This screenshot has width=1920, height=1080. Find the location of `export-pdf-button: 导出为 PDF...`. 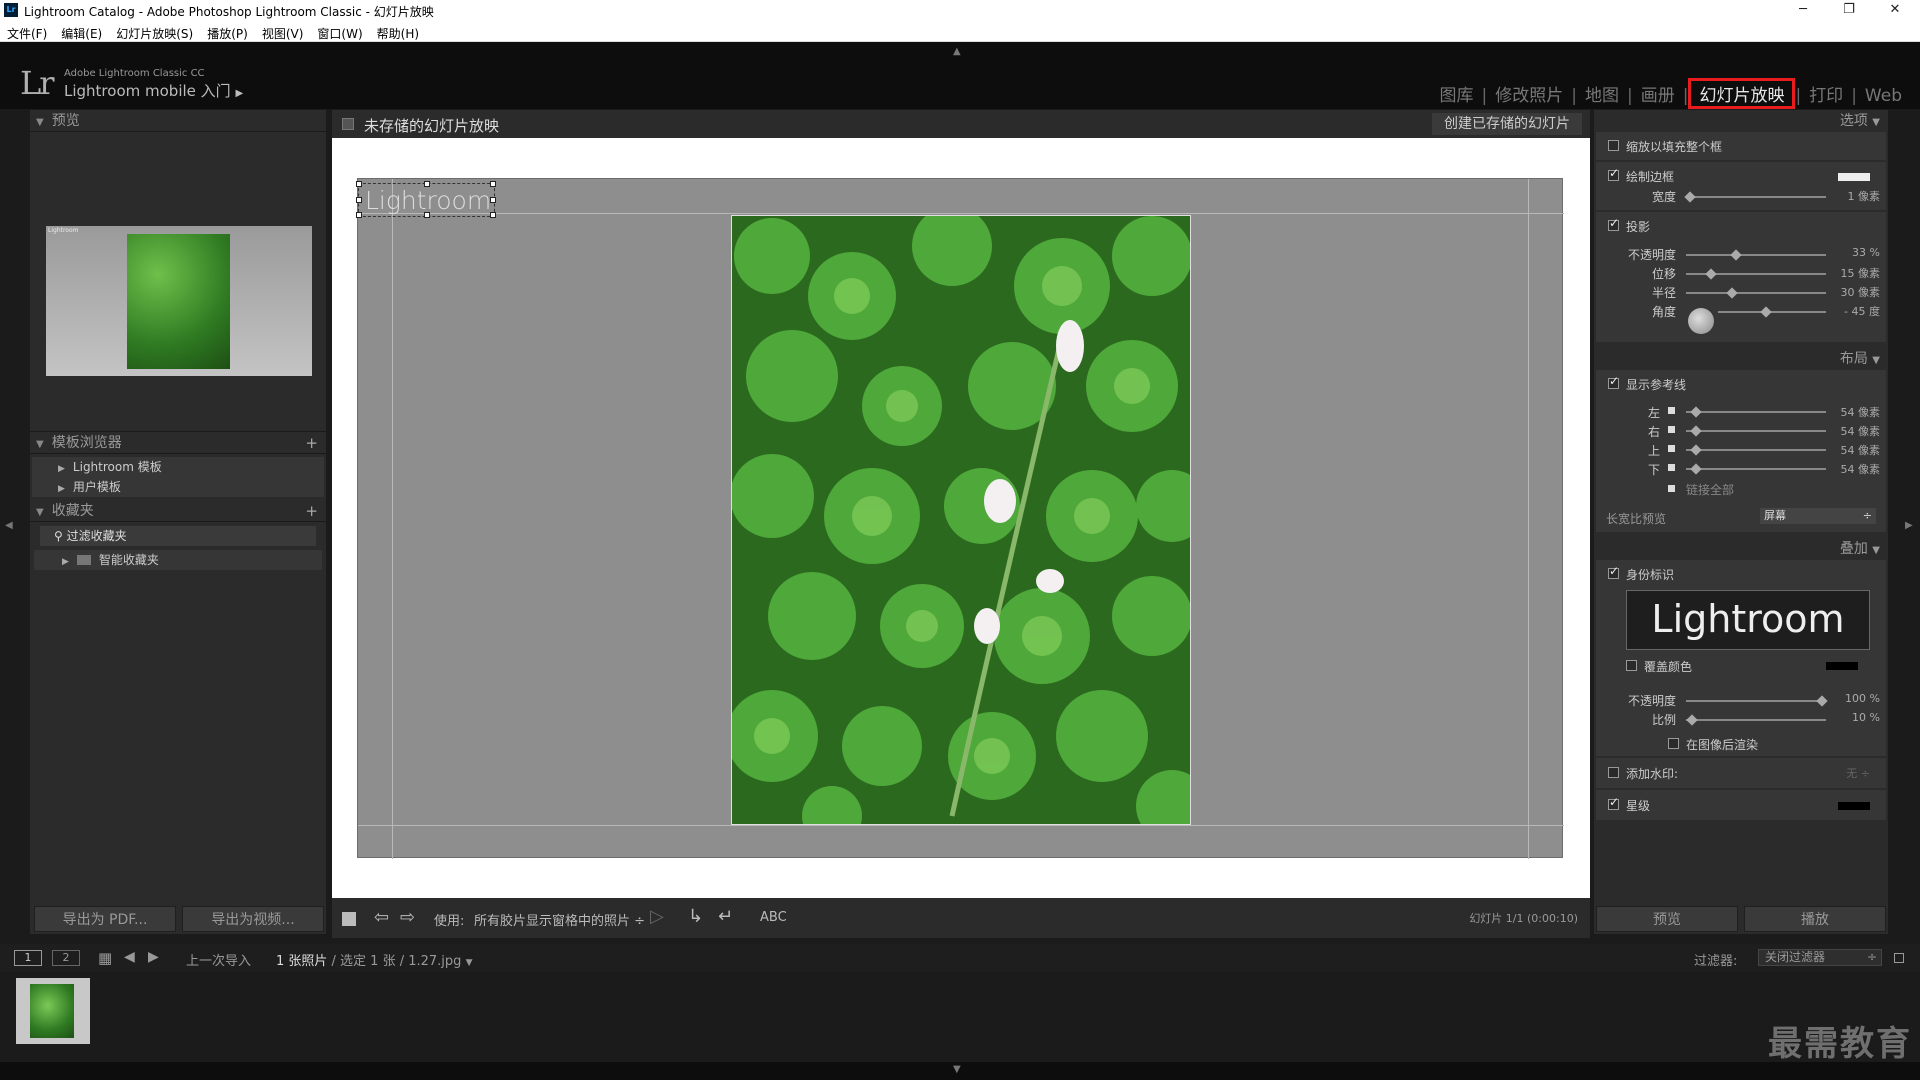

export-pdf-button: 导出为 PDF... is located at coordinates (105, 919).